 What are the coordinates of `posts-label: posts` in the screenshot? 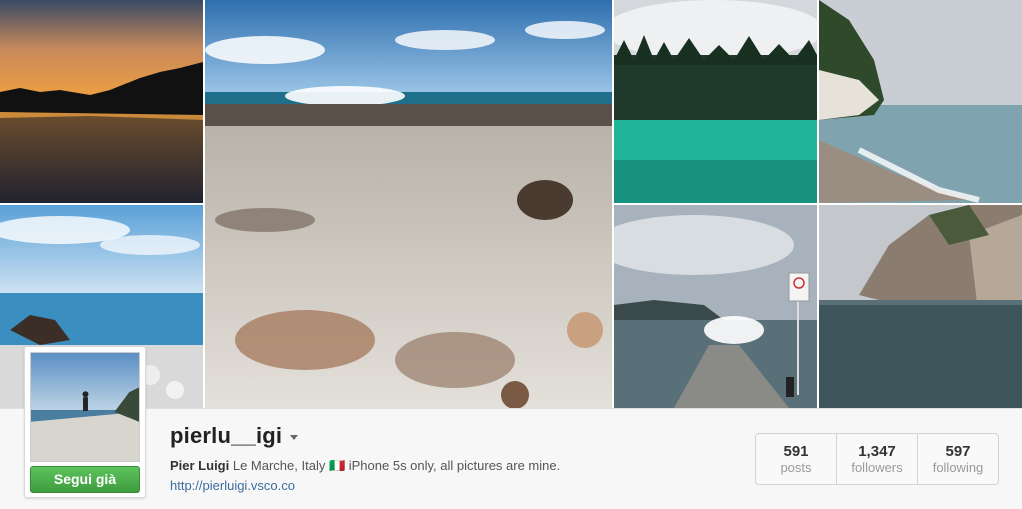 It's located at (796, 467).